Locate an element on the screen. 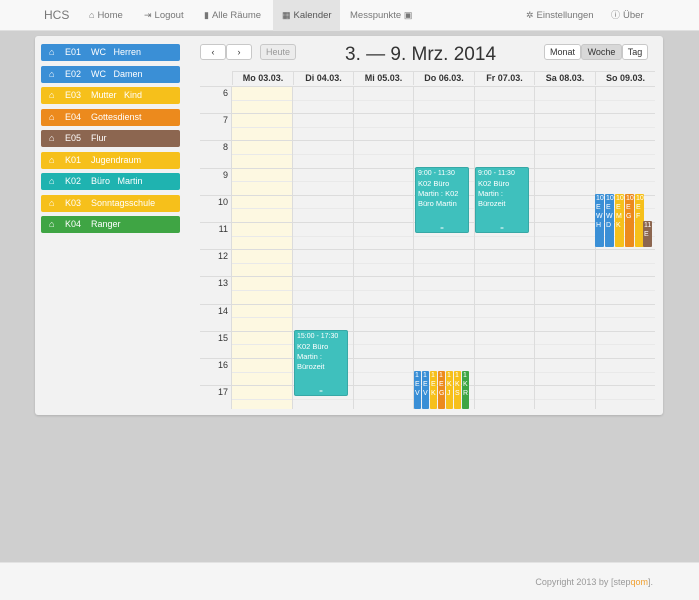 Image resolution: width=699 pixels, height=600 pixels. room-button: ⌂ E02 WC Damen is located at coordinates (110, 74).